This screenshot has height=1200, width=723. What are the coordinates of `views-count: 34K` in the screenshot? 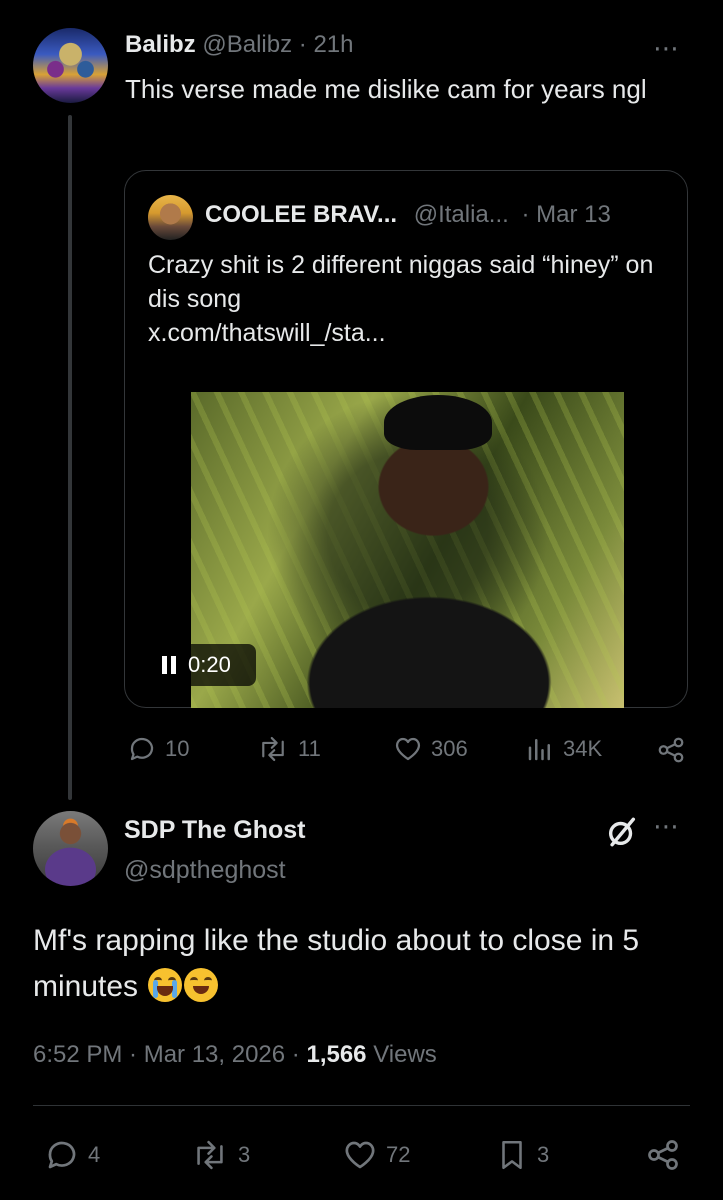 It's located at (583, 748).